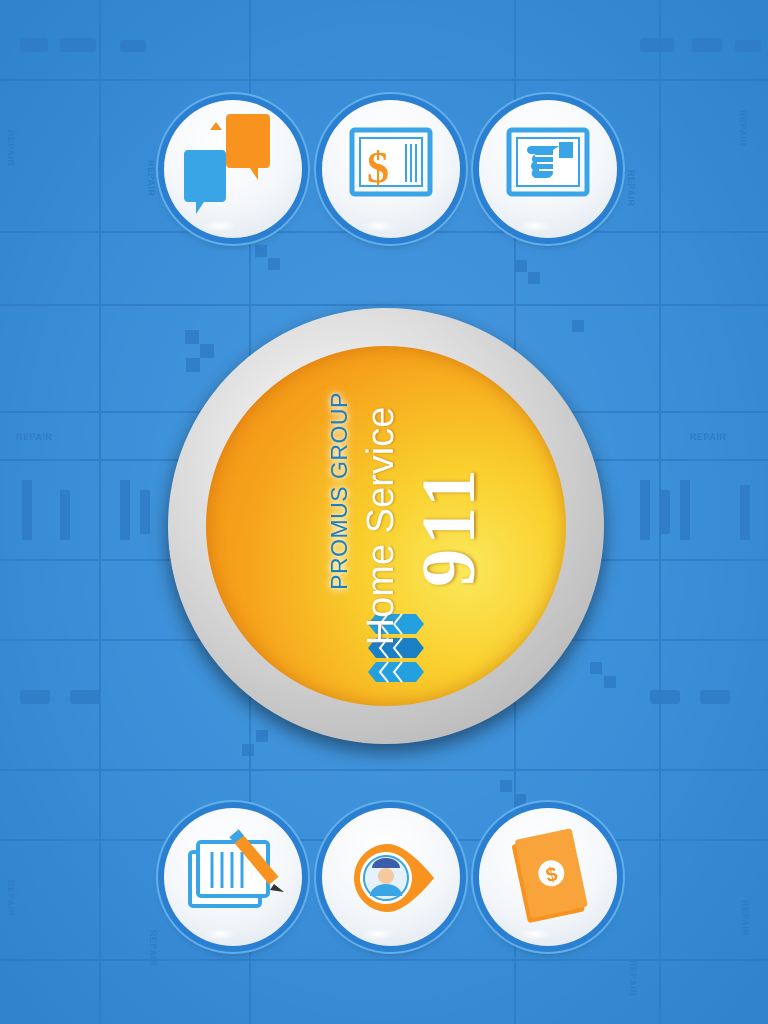 This screenshot has width=768, height=1024. I want to click on pricing-button: $, so click(391, 169).